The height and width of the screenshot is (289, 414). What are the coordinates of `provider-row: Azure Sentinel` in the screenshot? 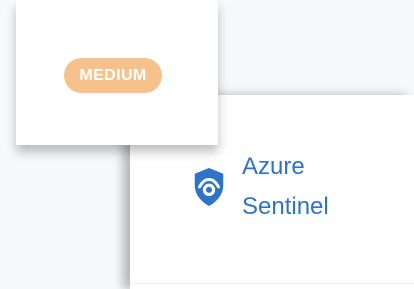 It's located at (271, 187).